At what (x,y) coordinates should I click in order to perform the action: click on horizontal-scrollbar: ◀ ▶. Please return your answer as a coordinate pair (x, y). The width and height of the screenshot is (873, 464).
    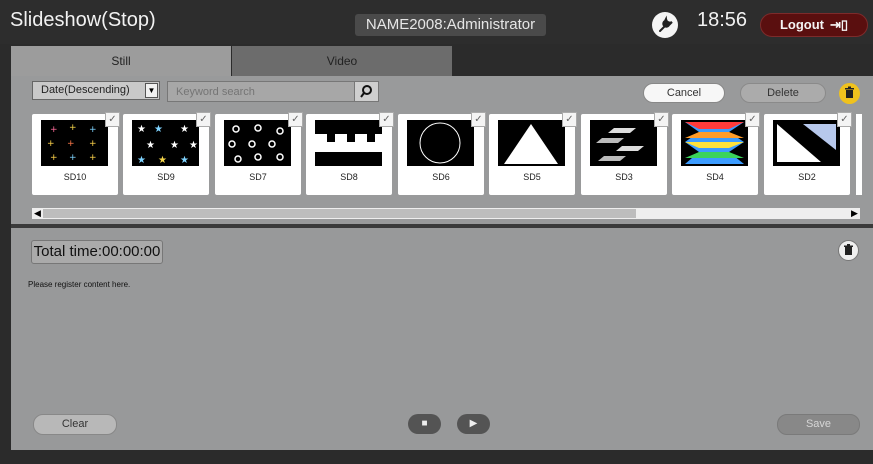
    Looking at the image, I should click on (446, 213).